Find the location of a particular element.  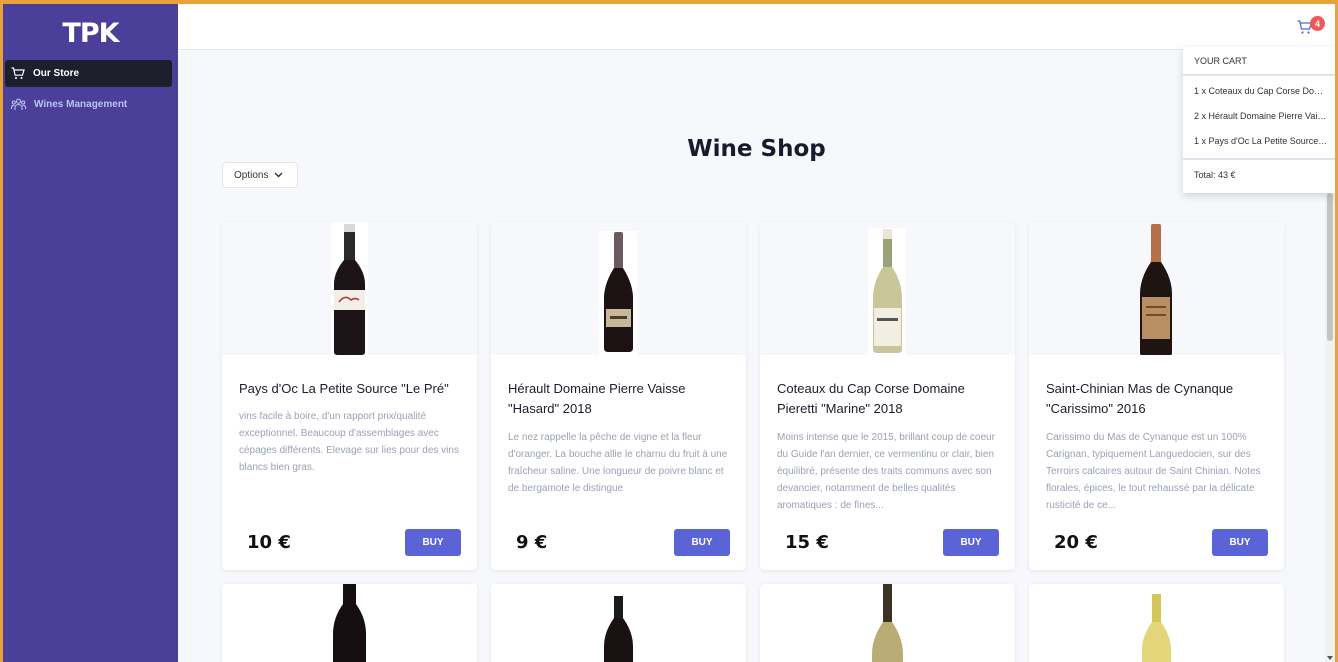

options-dropdown-button: Options is located at coordinates (260, 175).